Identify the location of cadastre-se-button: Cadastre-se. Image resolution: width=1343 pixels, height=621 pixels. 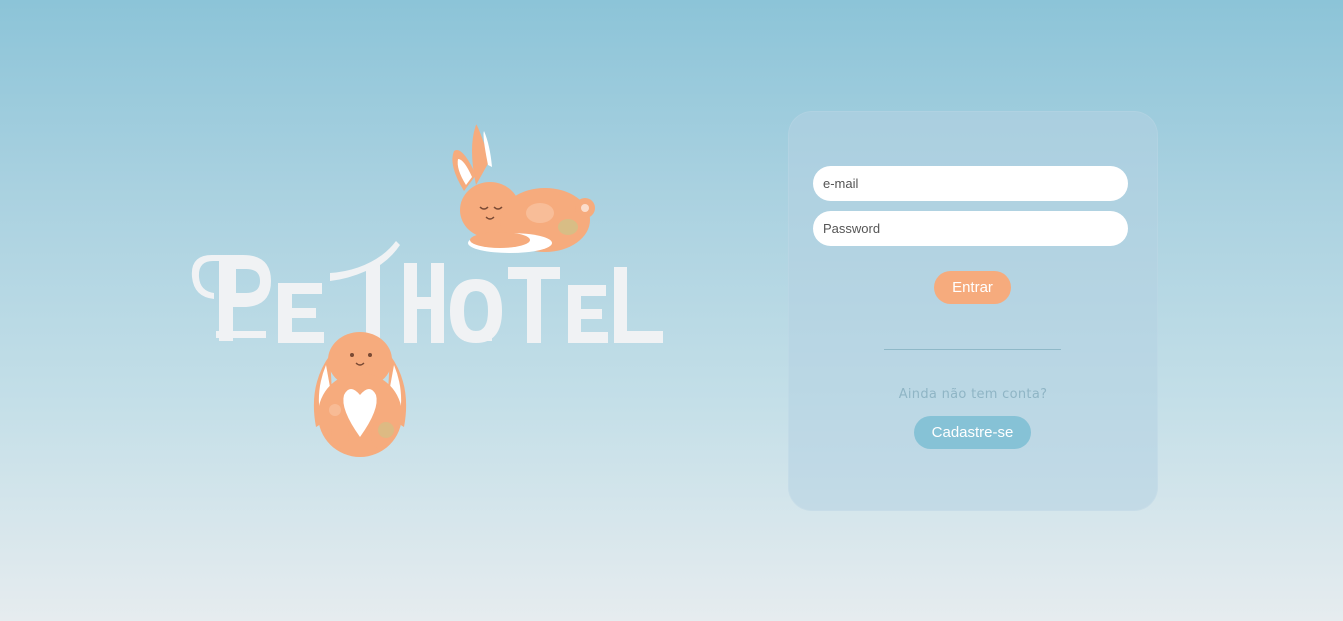
(972, 432).